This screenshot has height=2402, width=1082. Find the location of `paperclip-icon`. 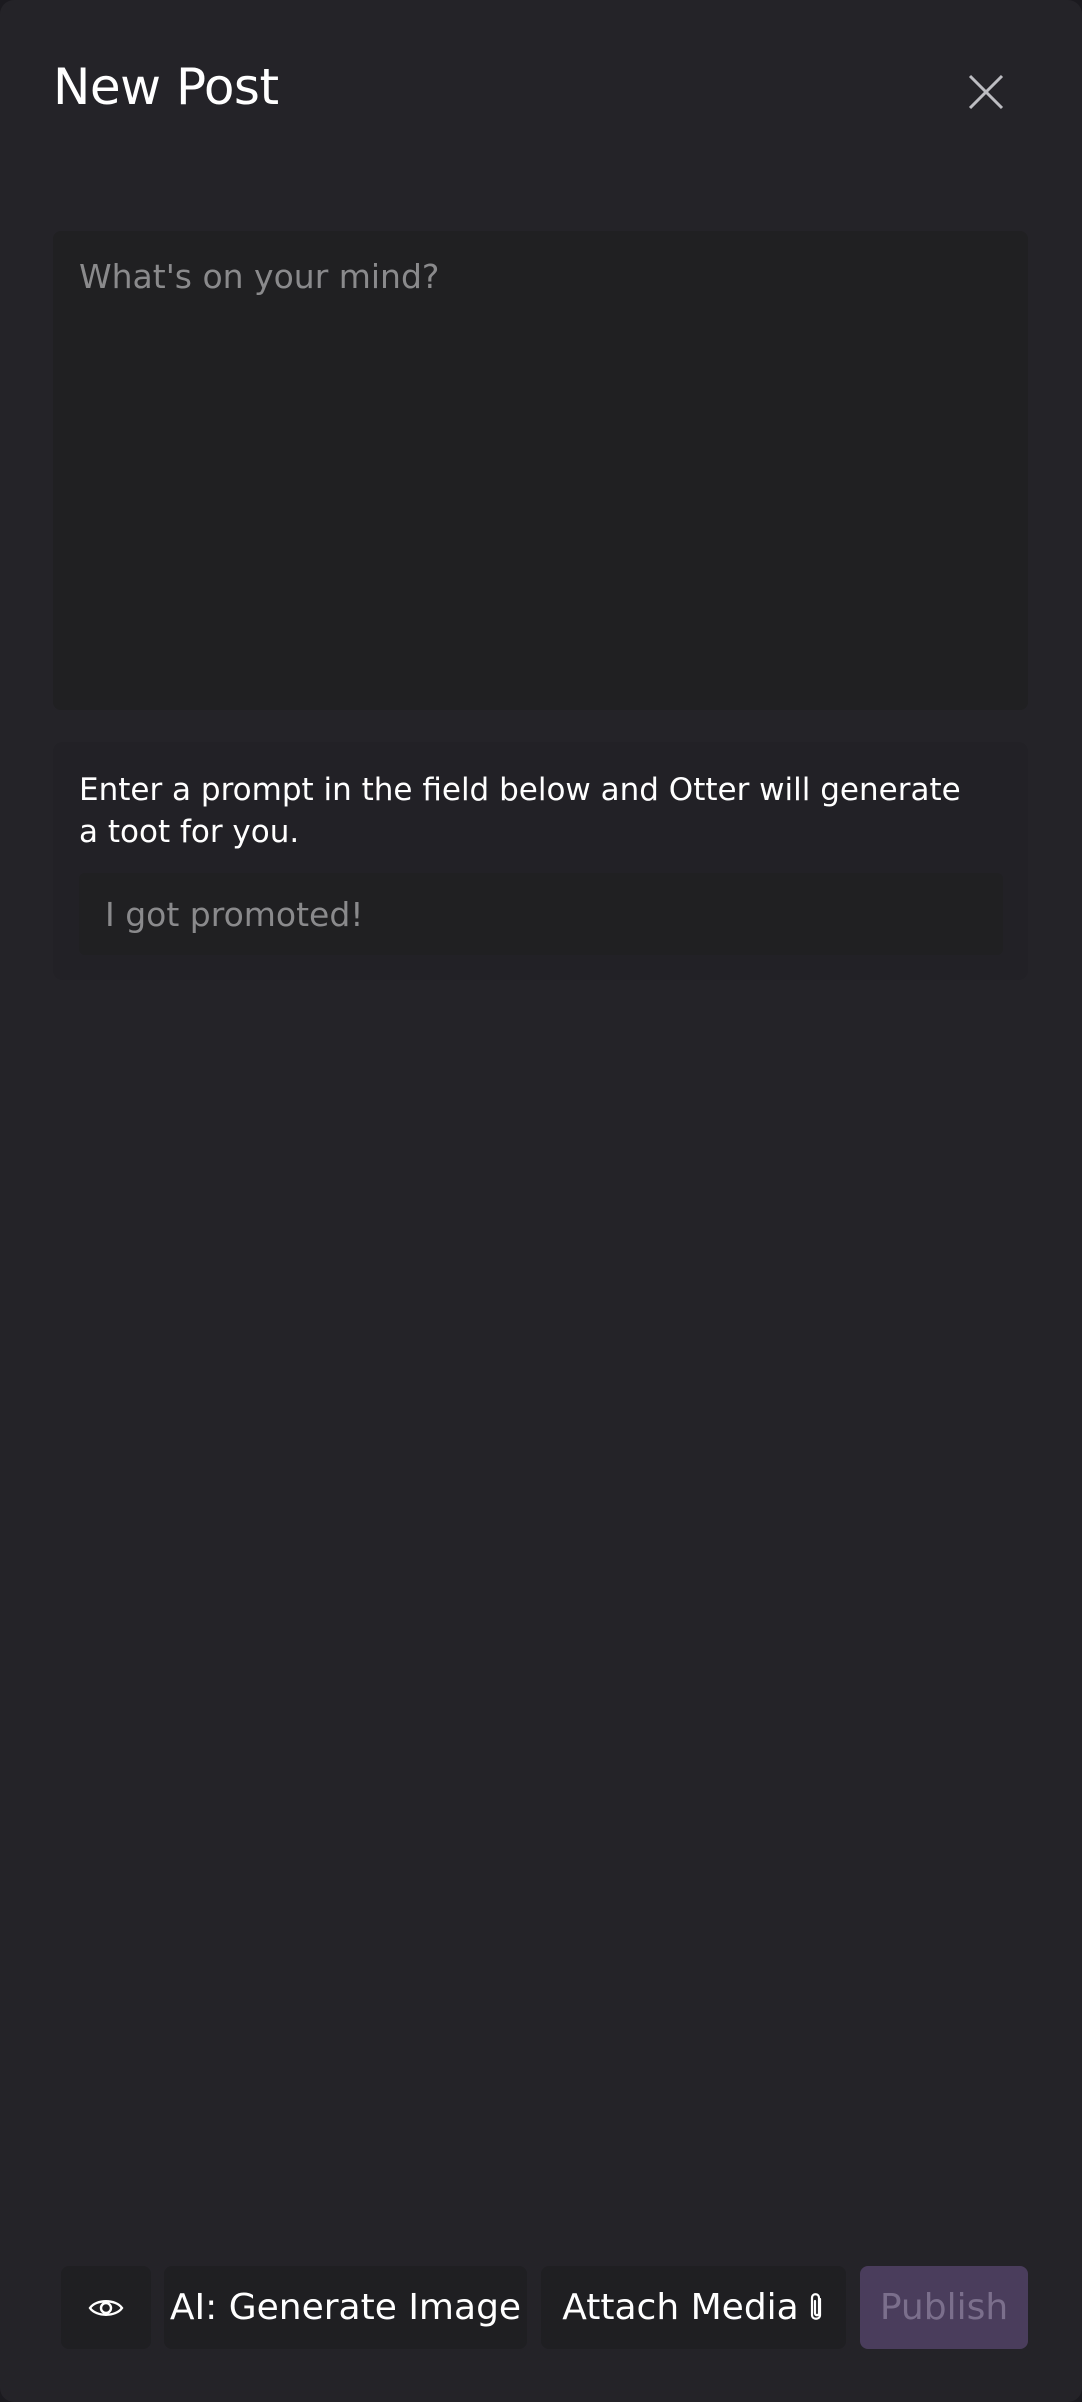

paperclip-icon is located at coordinates (816, 2308).